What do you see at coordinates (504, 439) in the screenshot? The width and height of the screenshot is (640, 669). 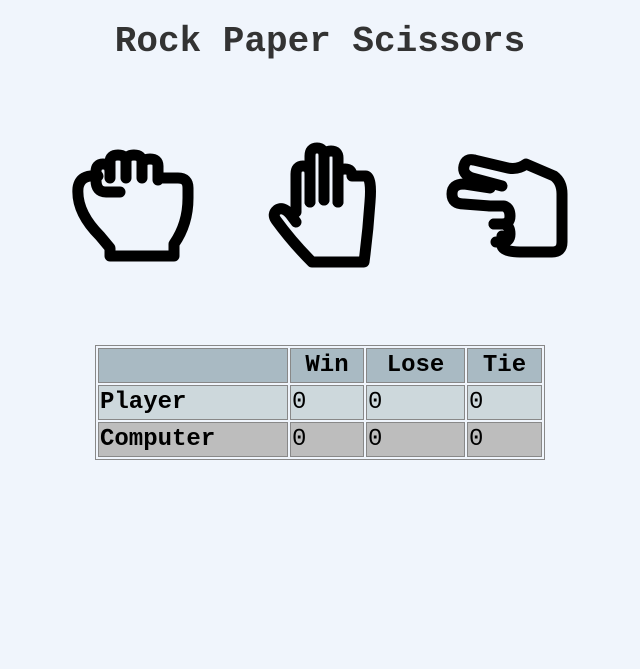 I see `computer-tie-count: 0` at bounding box center [504, 439].